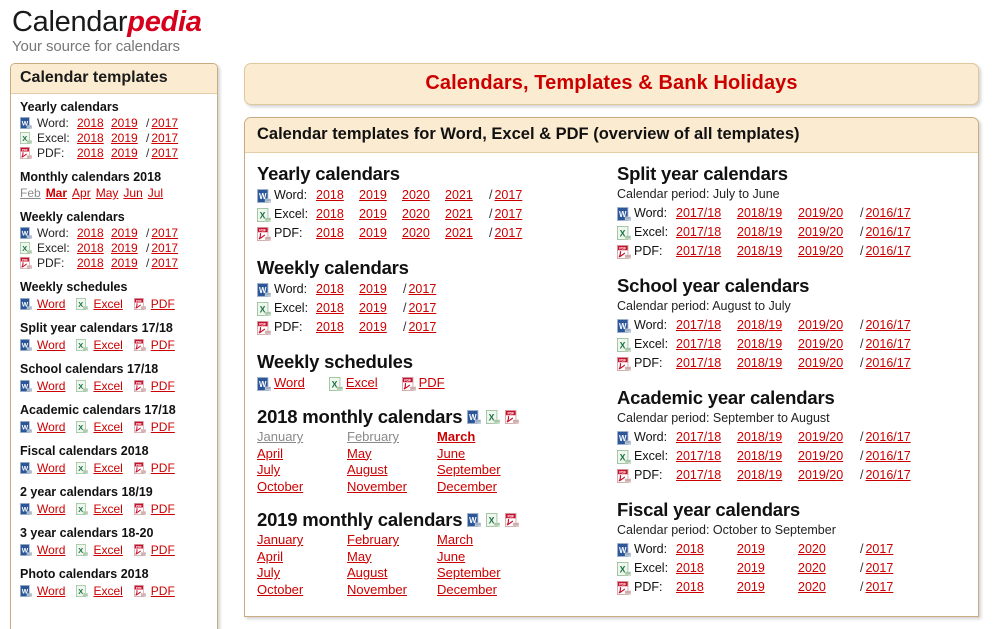 The image size is (995, 629). Describe the element at coordinates (30, 193) in the screenshot. I see `sidebar-month-link: Feb` at that location.